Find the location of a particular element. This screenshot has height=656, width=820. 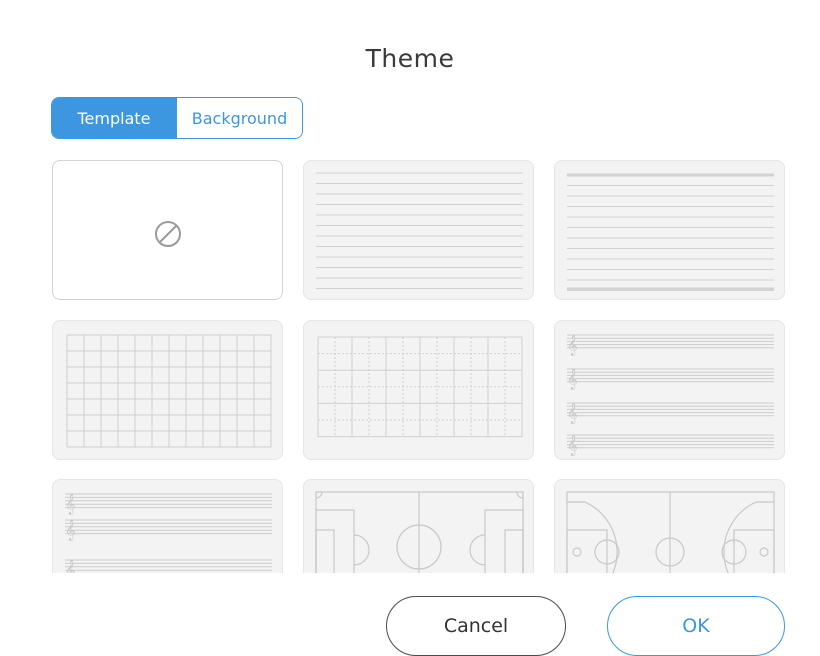

template-soccer-field is located at coordinates (418, 526).